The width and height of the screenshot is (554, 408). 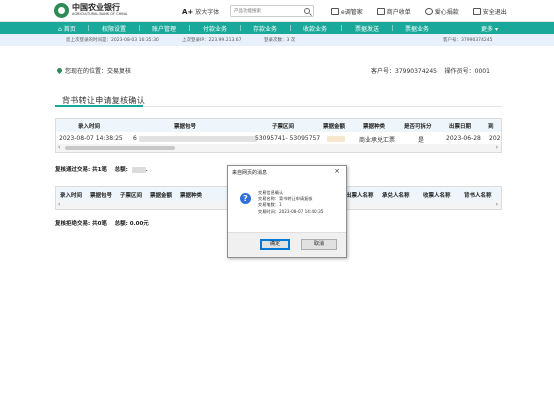 What do you see at coordinates (245, 198) in the screenshot?
I see `question-icon: ?` at bounding box center [245, 198].